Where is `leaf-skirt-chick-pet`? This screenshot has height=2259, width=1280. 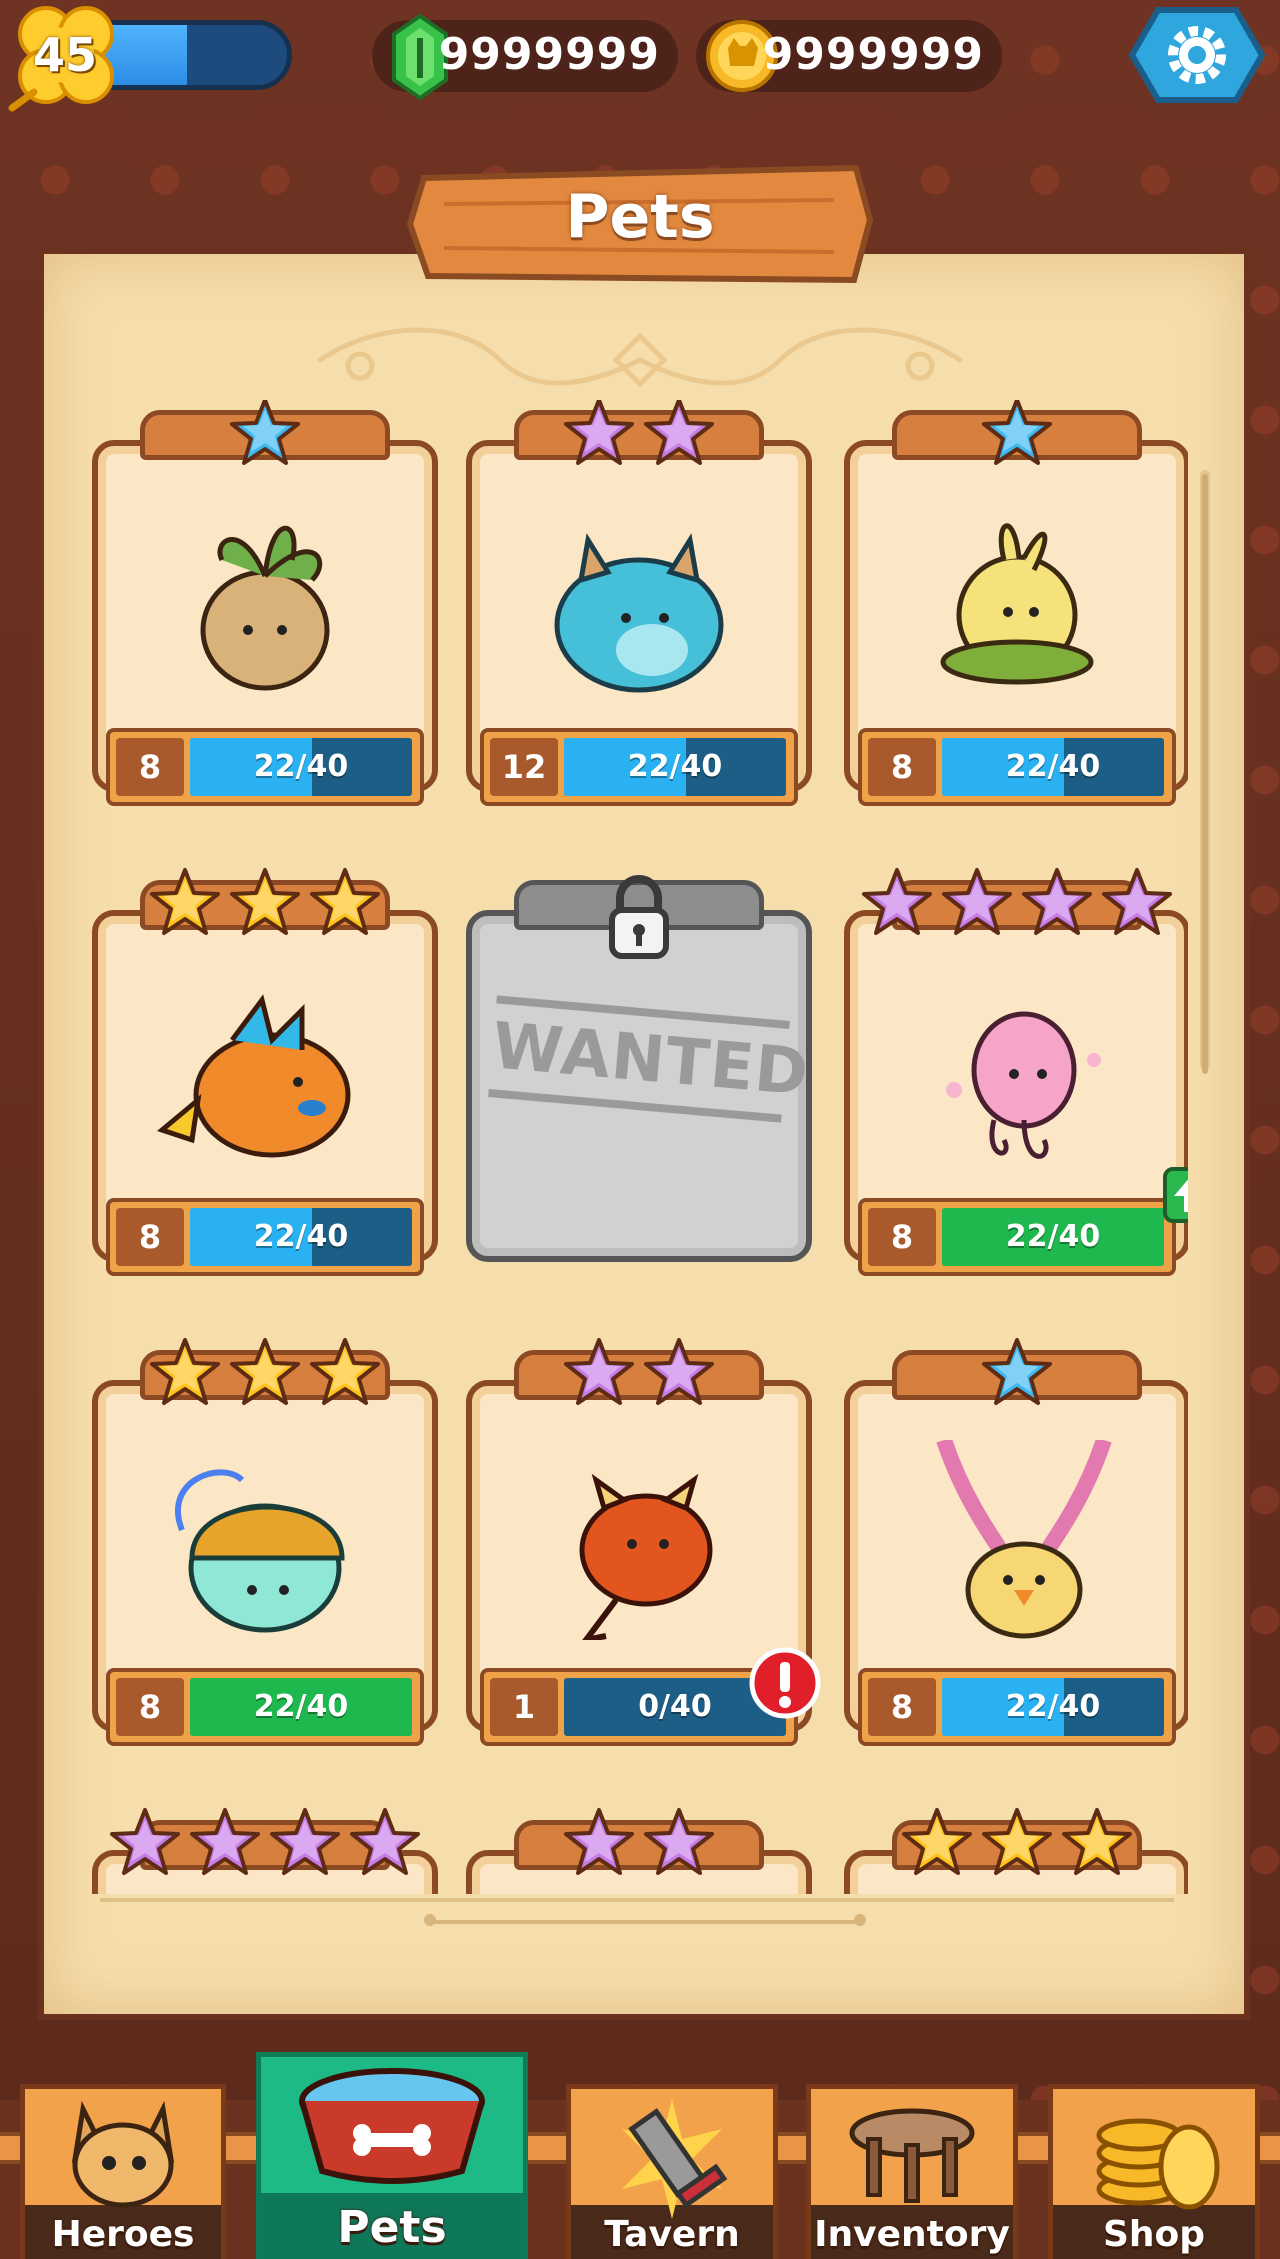
leaf-skirt-chick-pet is located at coordinates (1017, 604).